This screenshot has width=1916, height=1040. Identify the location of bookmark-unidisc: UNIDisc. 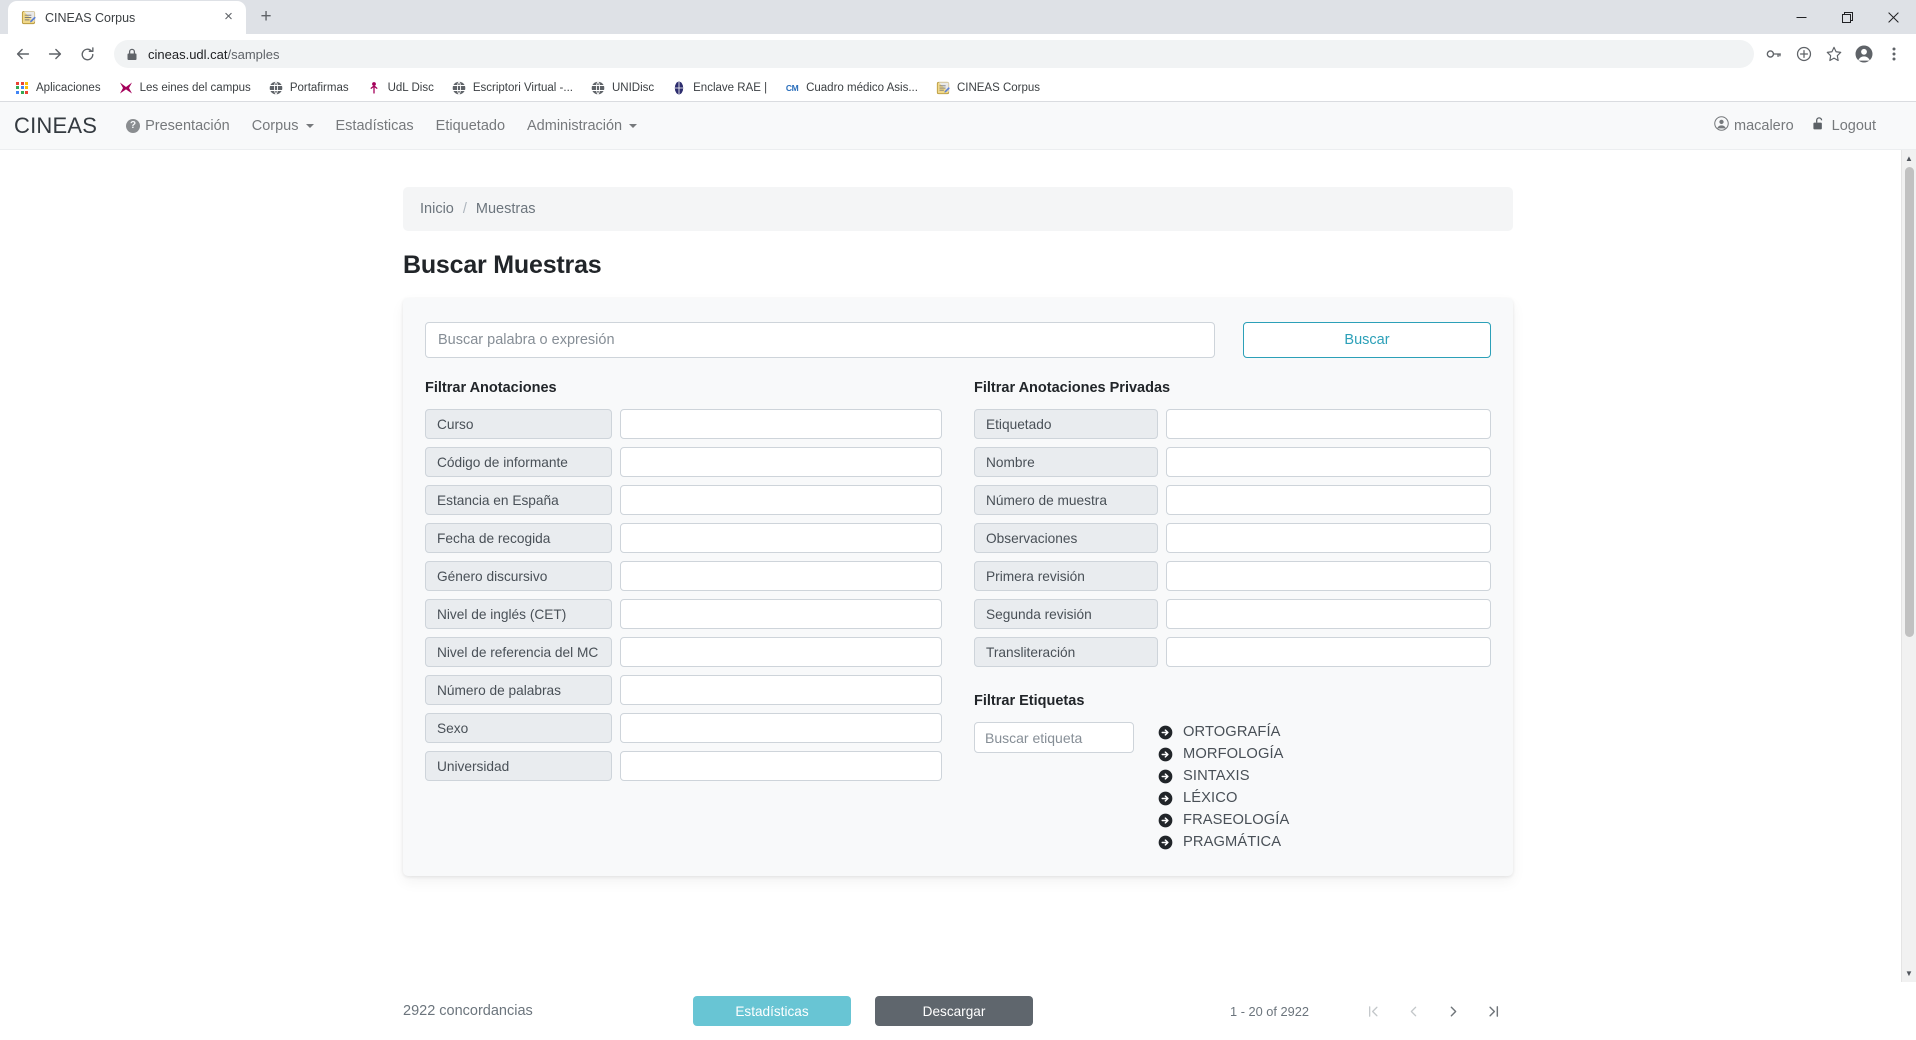
(622, 88).